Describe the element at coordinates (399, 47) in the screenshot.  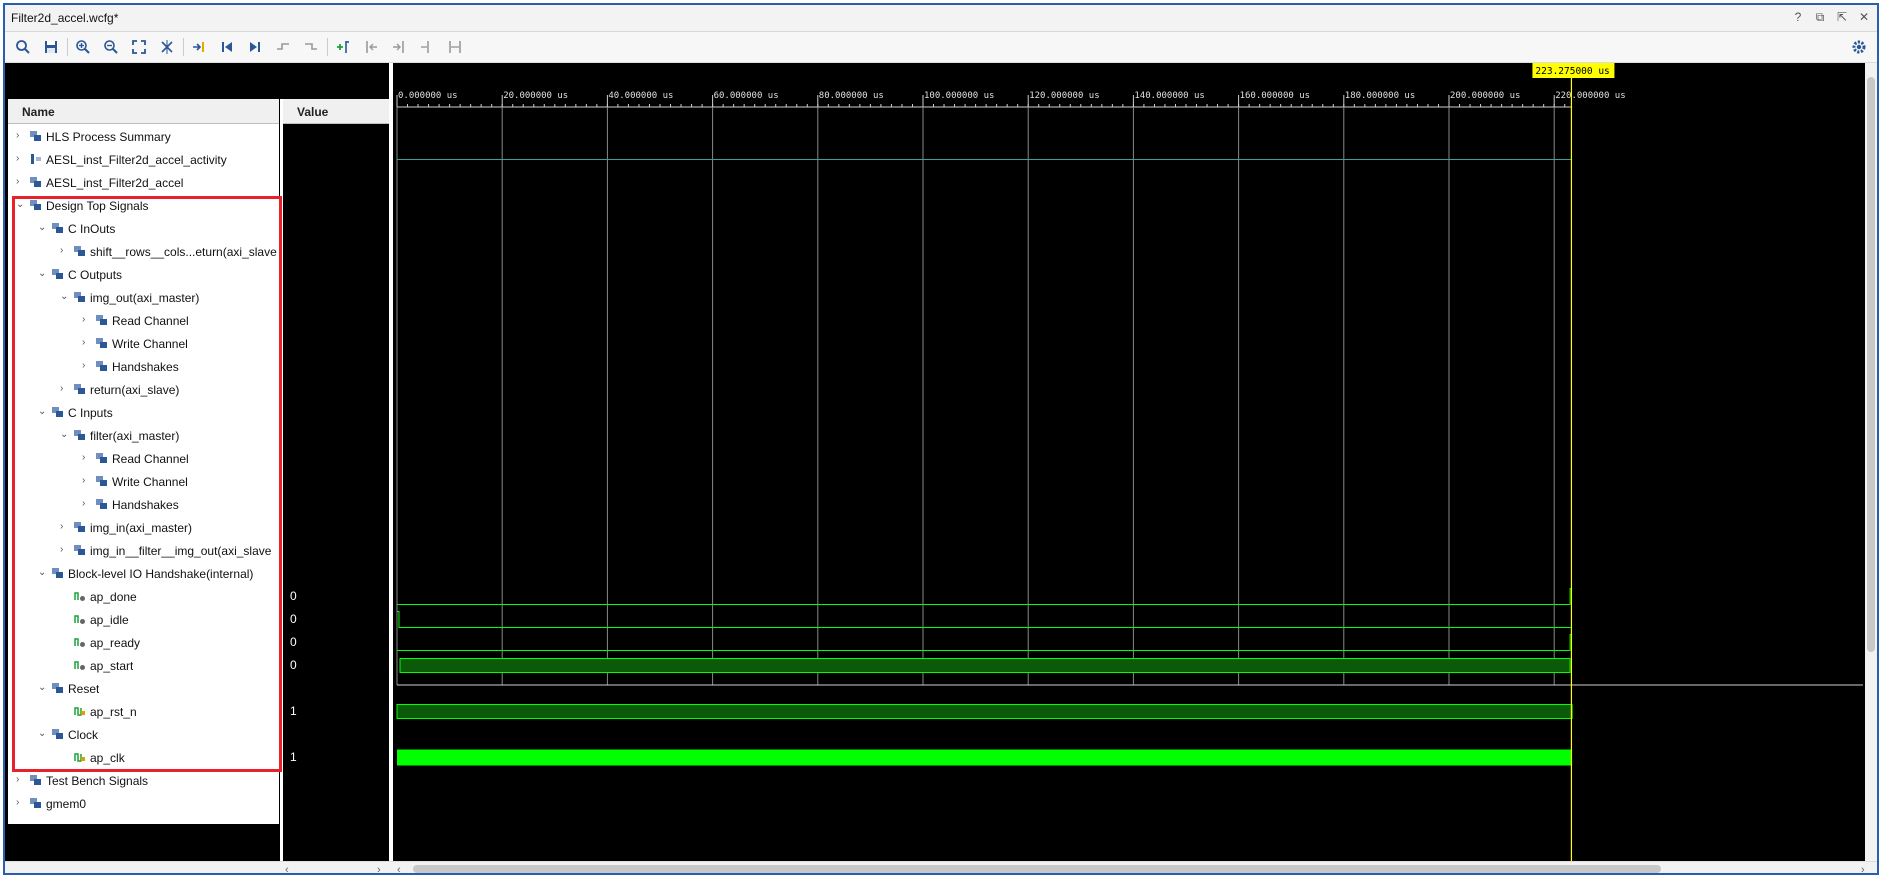
I see `next-marker-icon` at that location.